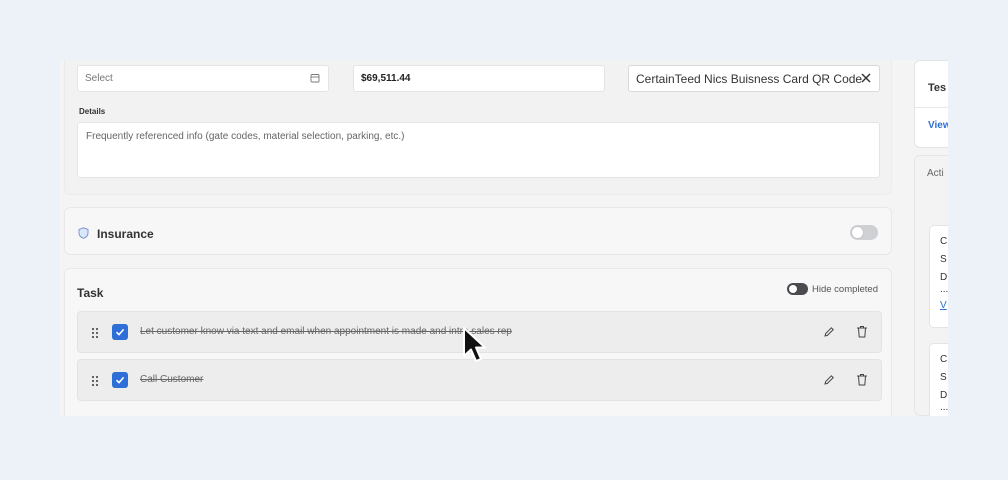  Describe the element at coordinates (92, 111) in the screenshot. I see `details-label: Details` at that location.